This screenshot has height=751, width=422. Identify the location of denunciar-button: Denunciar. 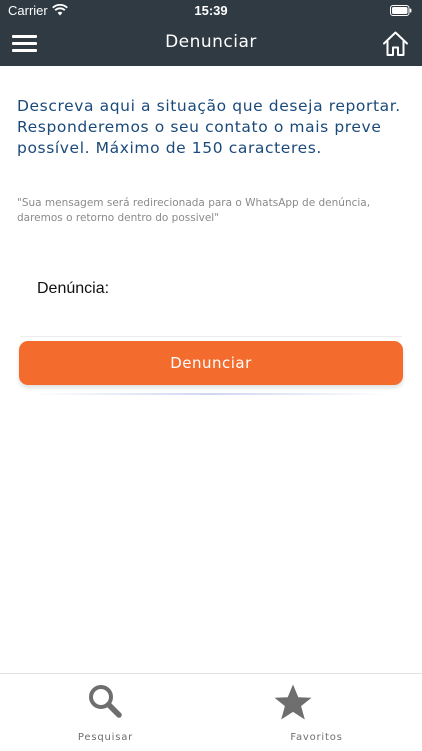
(211, 363).